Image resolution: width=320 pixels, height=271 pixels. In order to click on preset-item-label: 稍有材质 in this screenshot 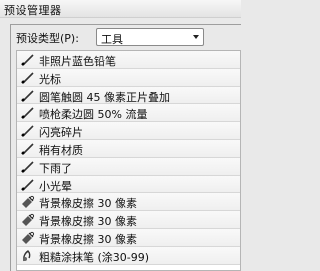, I will do `click(61, 150)`.